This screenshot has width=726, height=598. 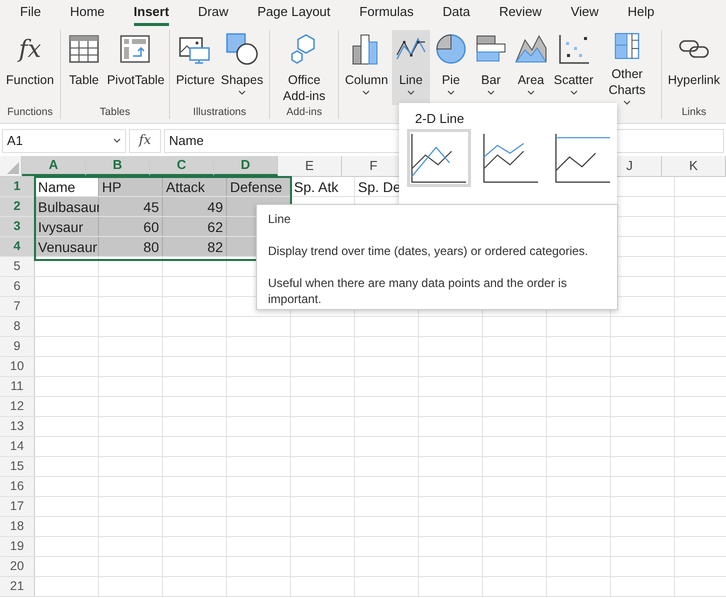 I want to click on group-label: Links, so click(x=694, y=112).